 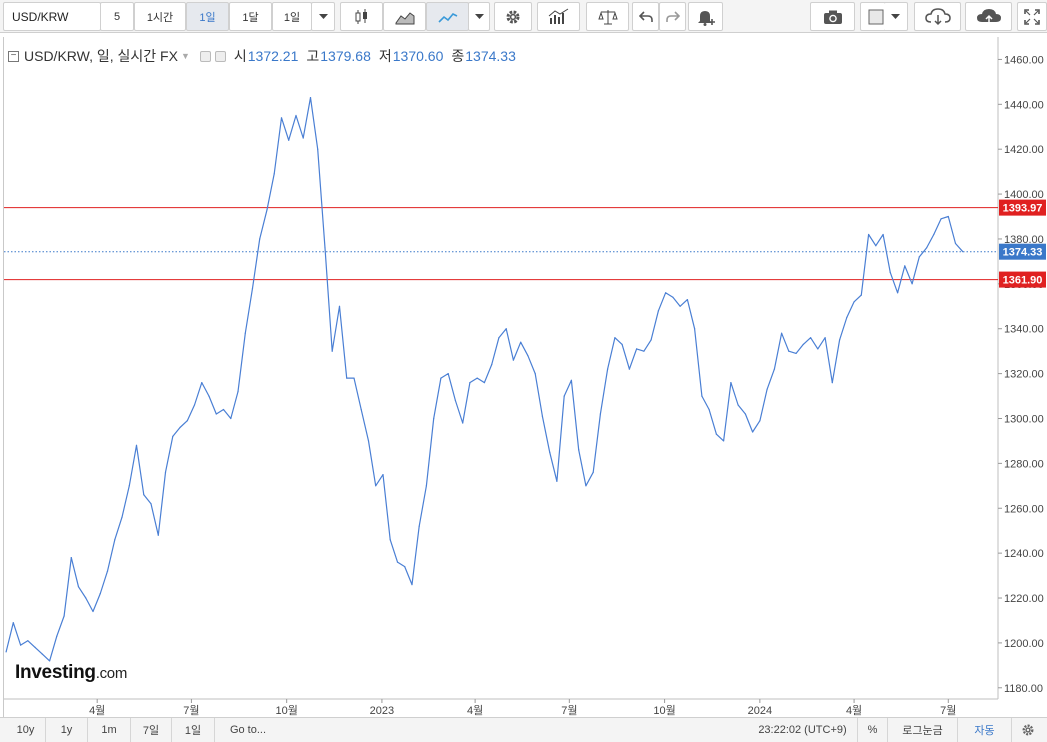 I want to click on price-tick-label: 1340.00, so click(x=1024, y=330).